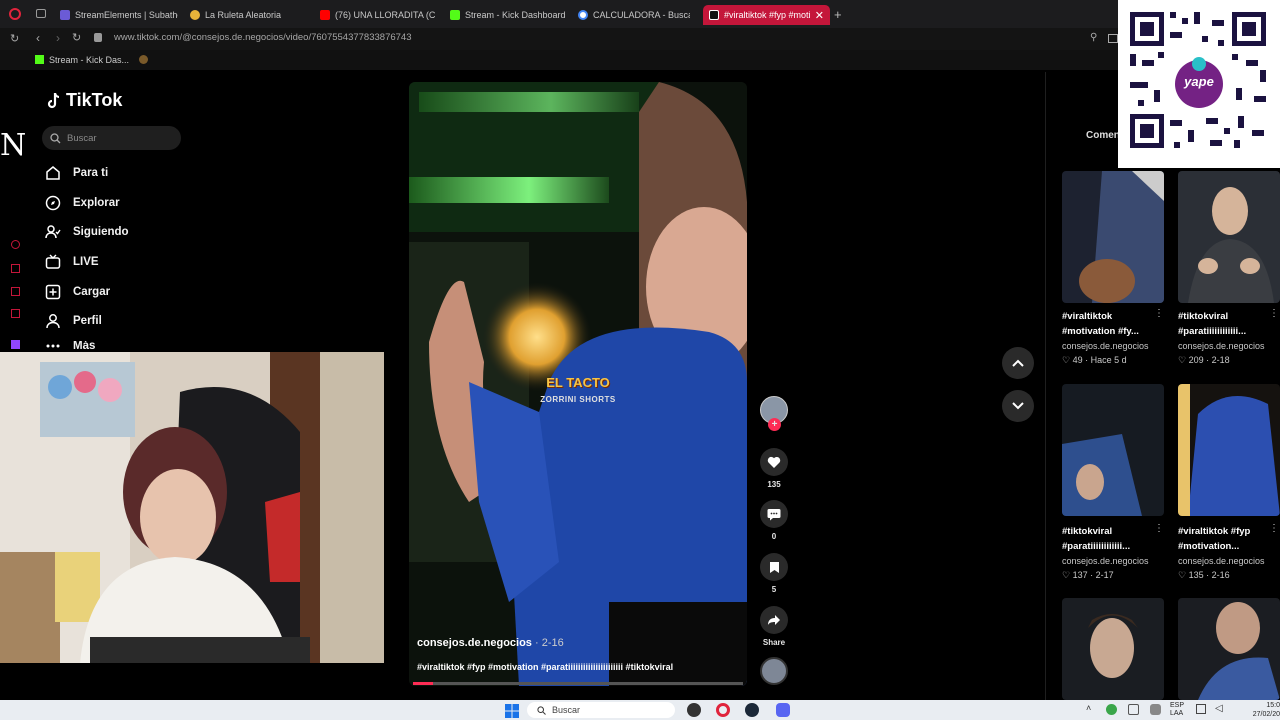 Image resolution: width=1280 pixels, height=720 pixels. I want to click on windows-taskbar: Buscar ˄ ESP LAA ◁ 15:0 27/02/20, so click(640, 710).